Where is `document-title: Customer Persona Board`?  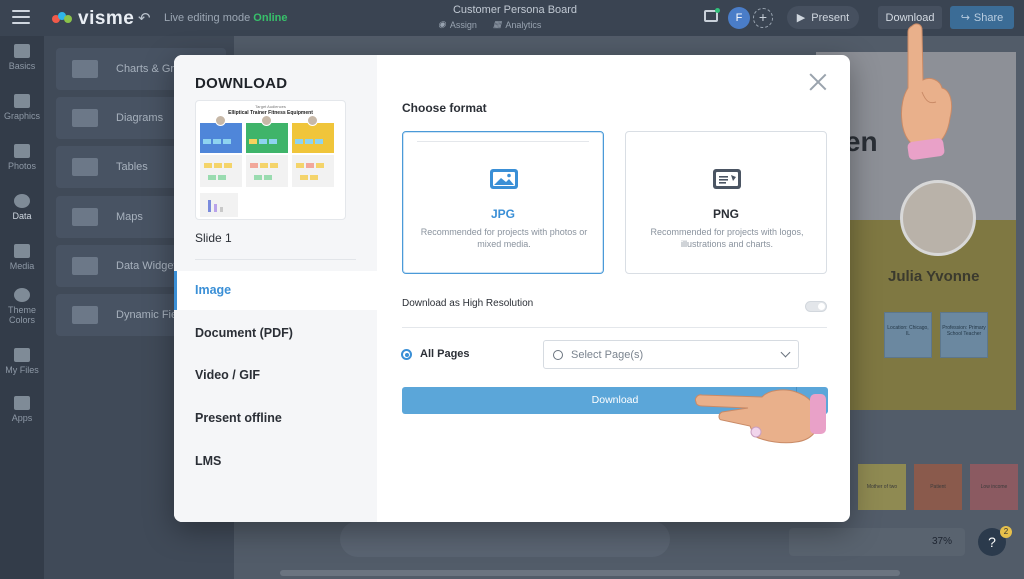
document-title: Customer Persona Board is located at coordinates (515, 10).